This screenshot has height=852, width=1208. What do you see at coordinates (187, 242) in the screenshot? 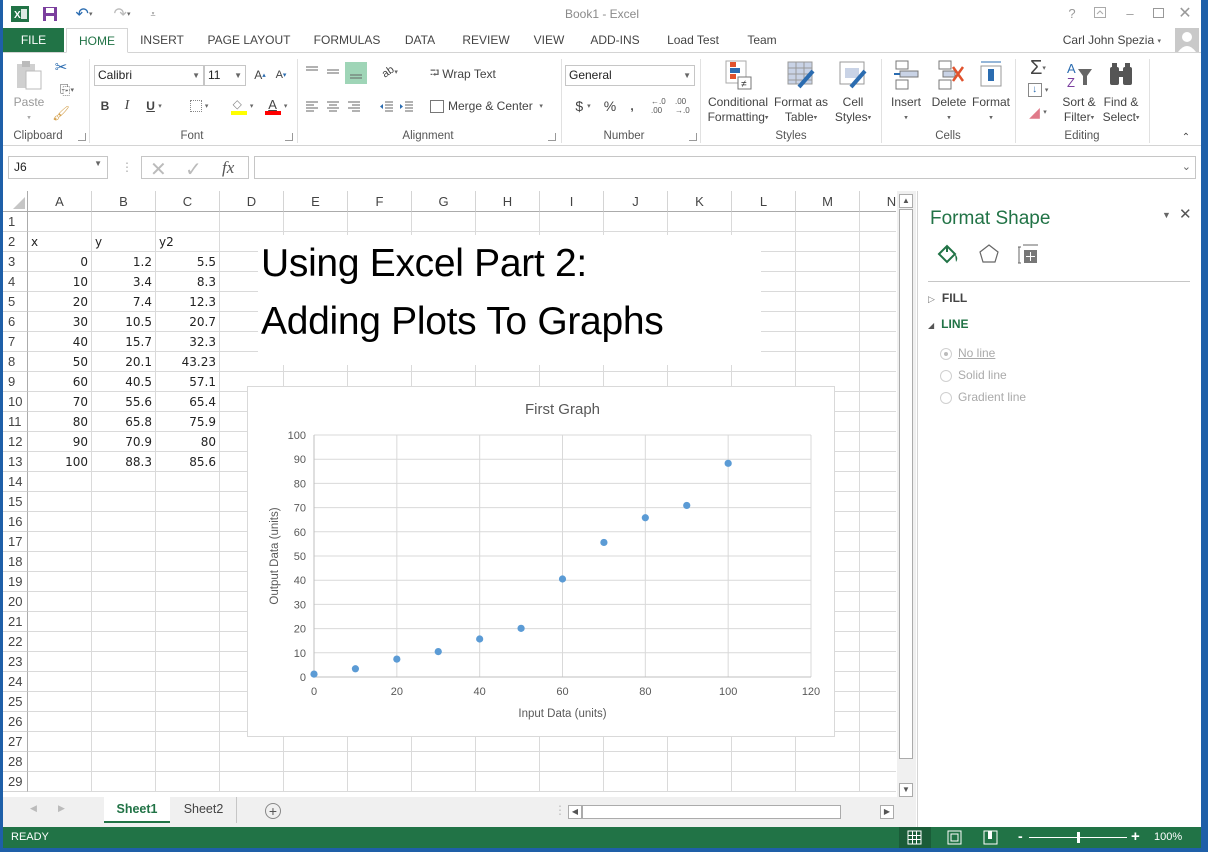
I see `cell-c2: y2` at bounding box center [187, 242].